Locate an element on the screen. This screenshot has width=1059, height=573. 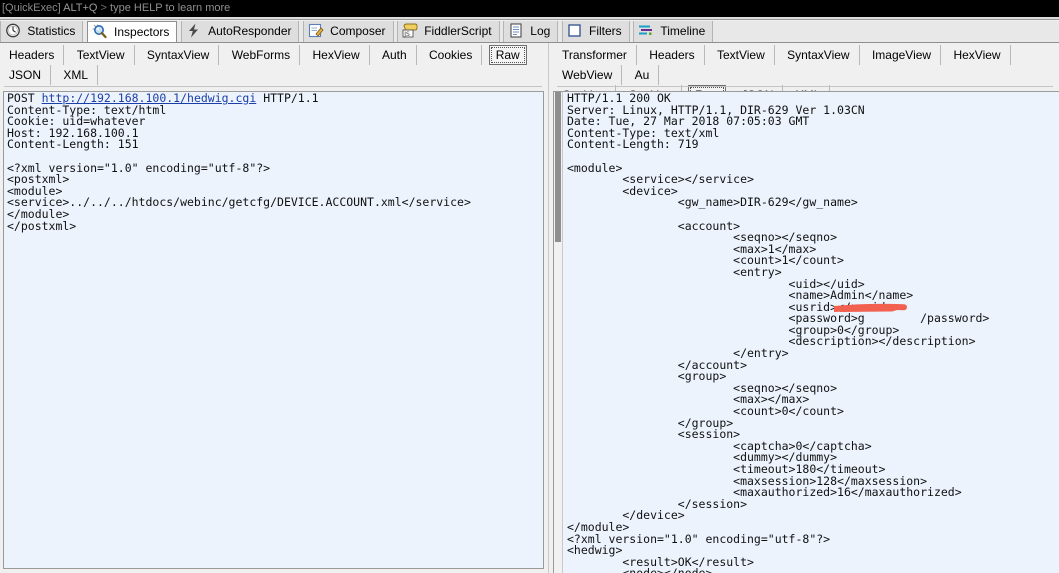
response-subtab-divider is located at coordinates (805, 86).